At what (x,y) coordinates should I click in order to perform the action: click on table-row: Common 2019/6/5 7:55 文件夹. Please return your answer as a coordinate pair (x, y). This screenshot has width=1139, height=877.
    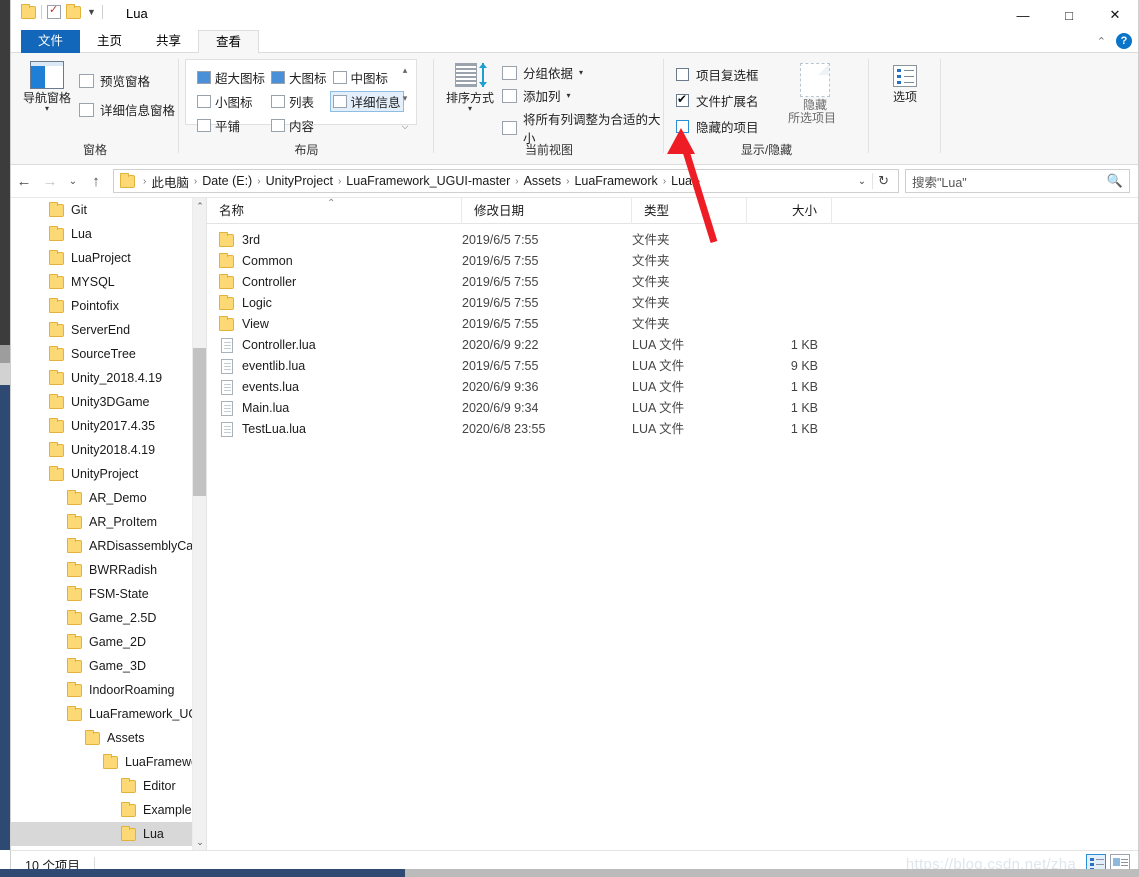
    Looking at the image, I should click on (672, 261).